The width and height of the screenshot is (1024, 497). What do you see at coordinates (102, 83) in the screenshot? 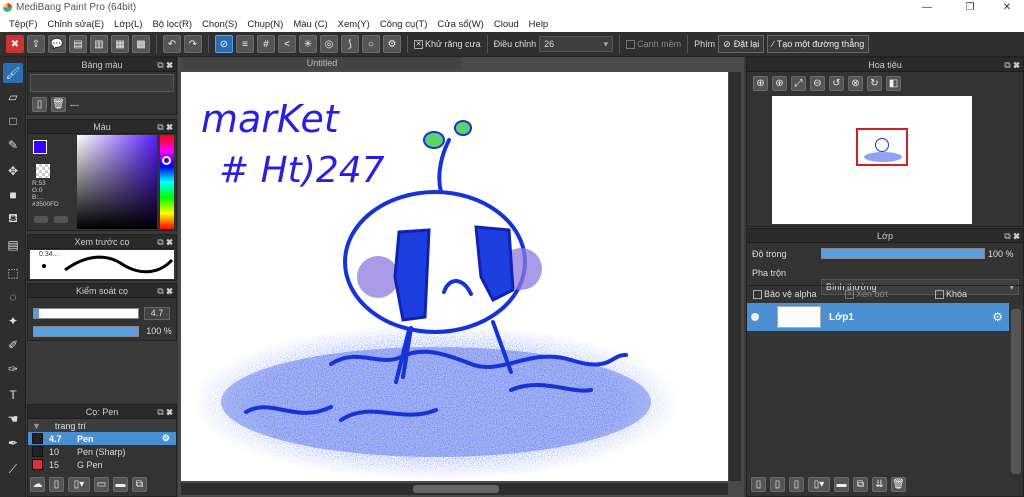
I see `palette-list` at bounding box center [102, 83].